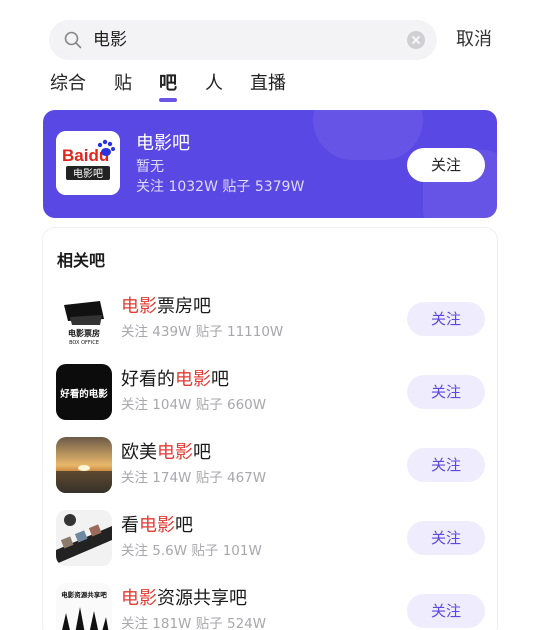  What do you see at coordinates (150, 167) in the screenshot?
I see `hero-bar-subtitle: 暂无` at bounding box center [150, 167].